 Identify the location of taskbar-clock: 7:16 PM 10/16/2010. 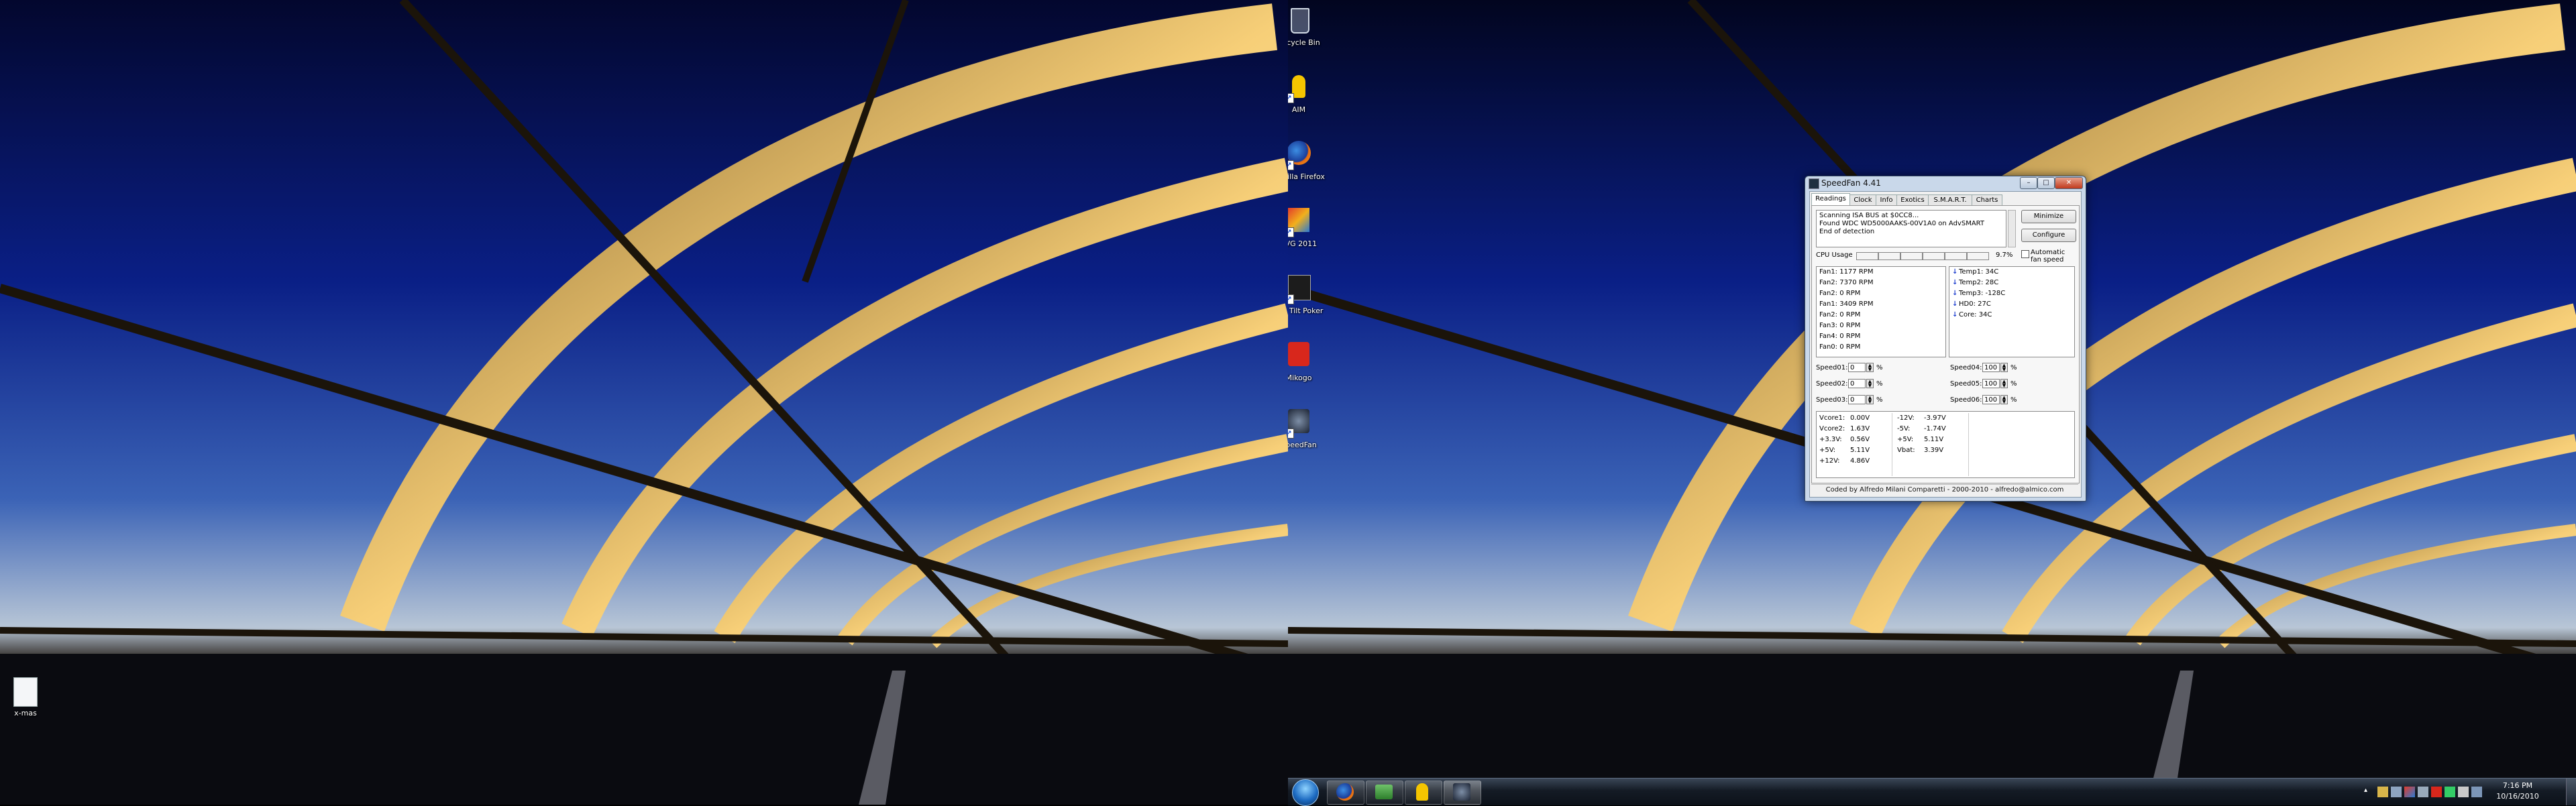
(2517, 791).